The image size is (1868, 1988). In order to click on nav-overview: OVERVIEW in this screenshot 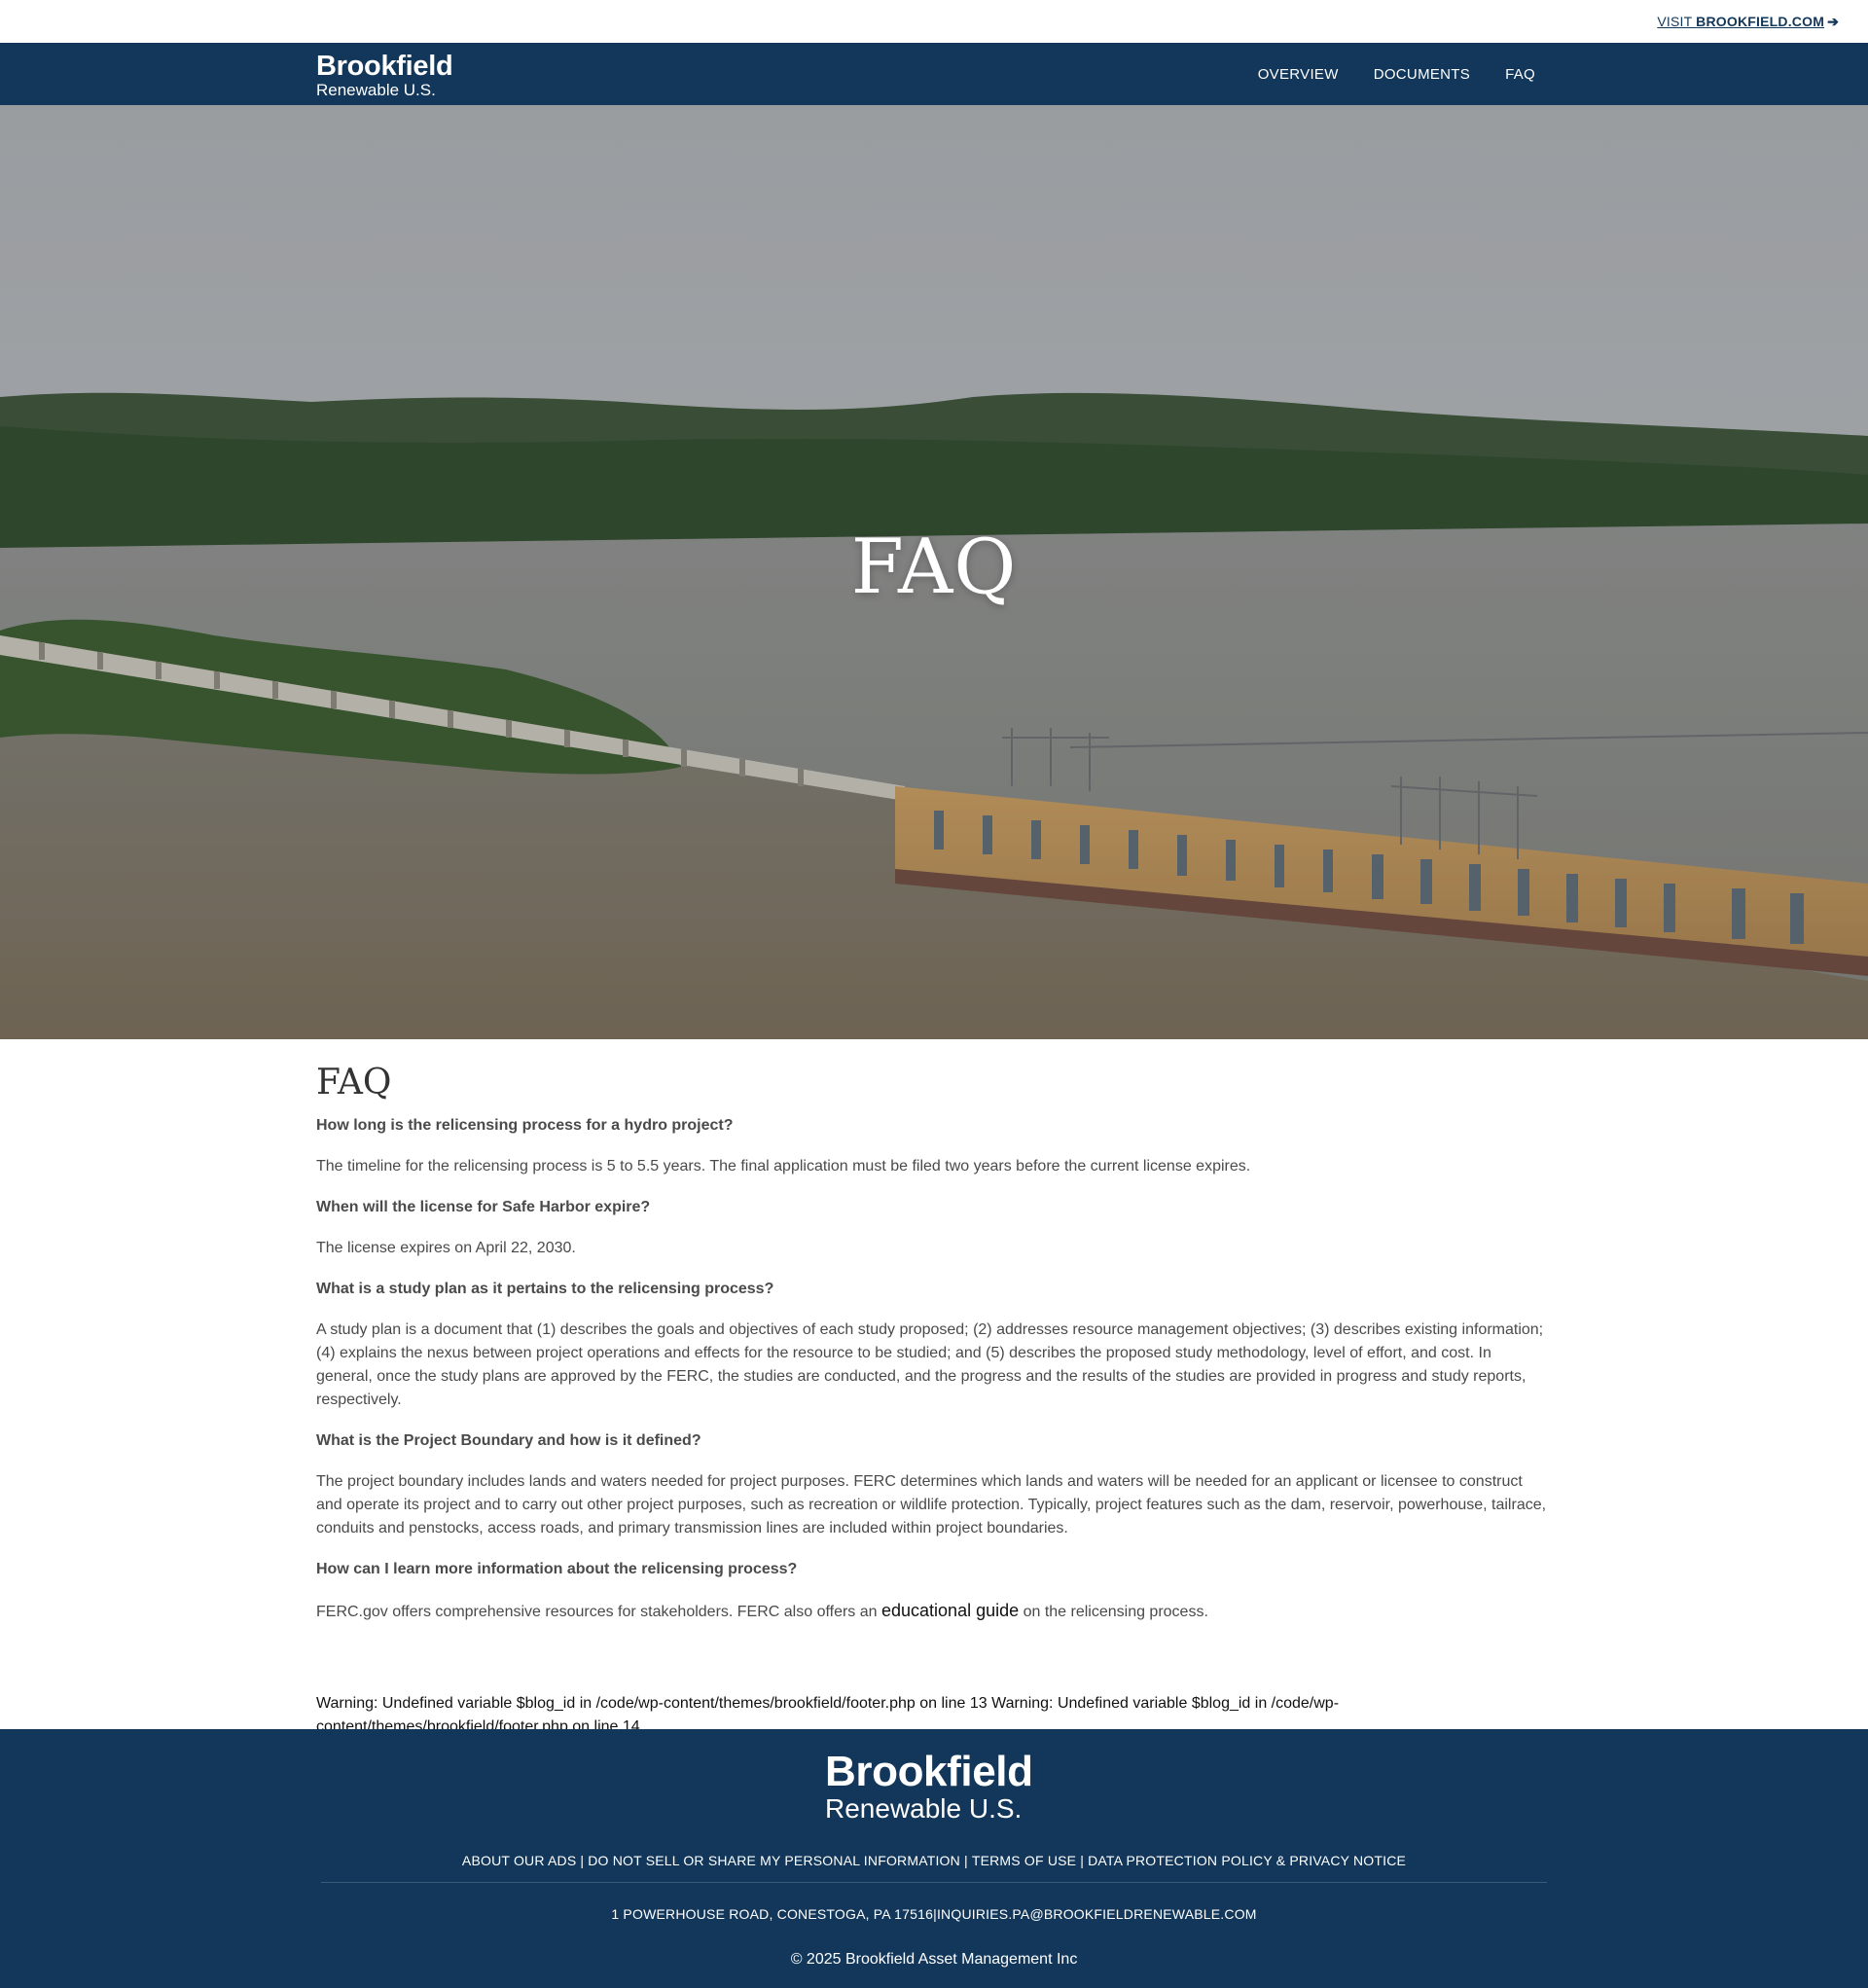, I will do `click(1298, 74)`.